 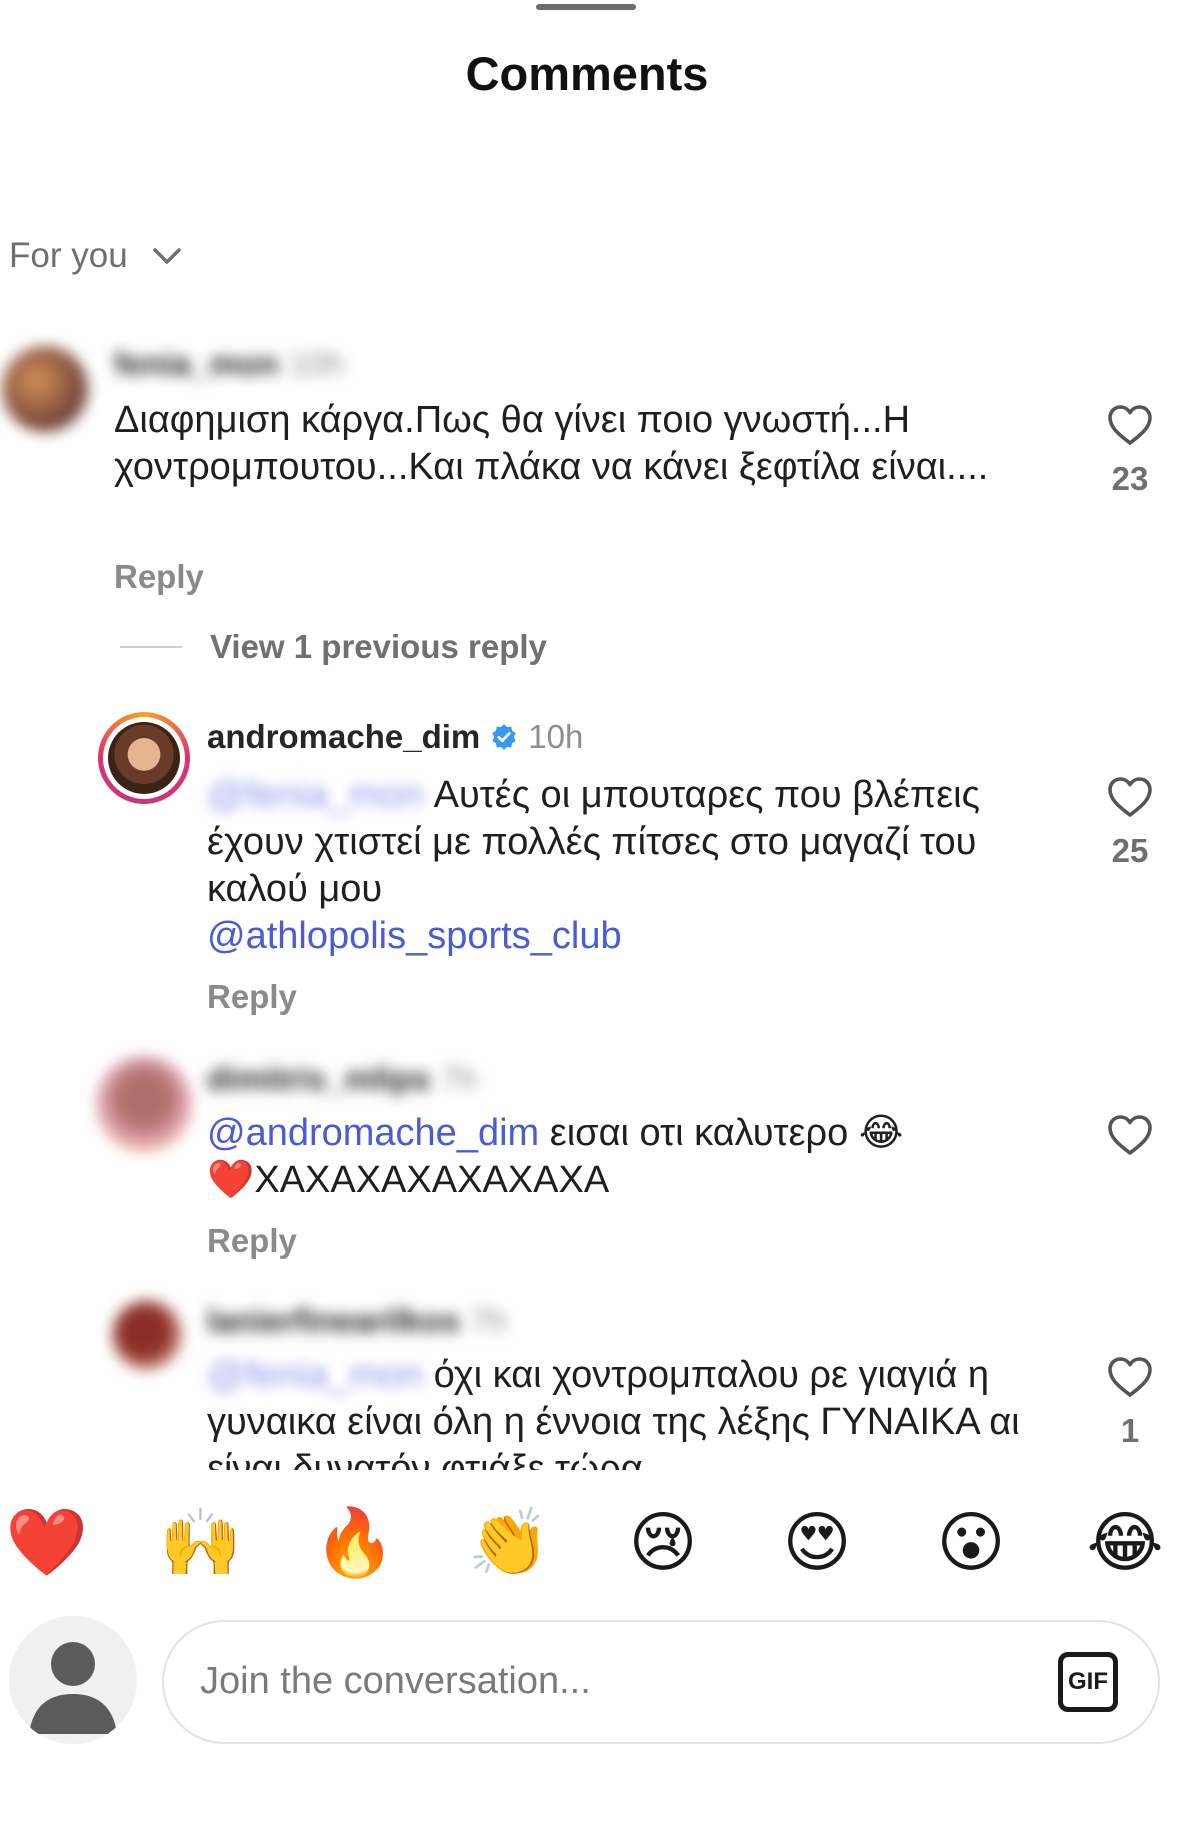 I want to click on reaction-heart-button: ❤️, so click(x=47, y=1542).